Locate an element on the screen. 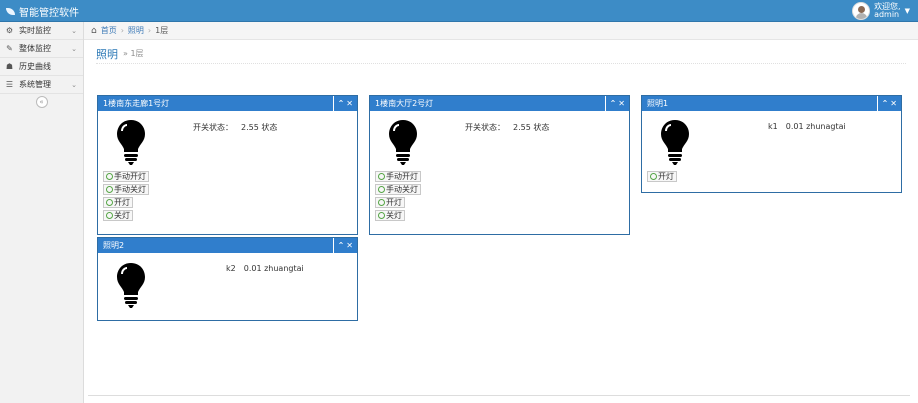 Image resolution: width=918 pixels, height=403 pixels. app-brand: 智能管控软件 is located at coordinates (42, 11).